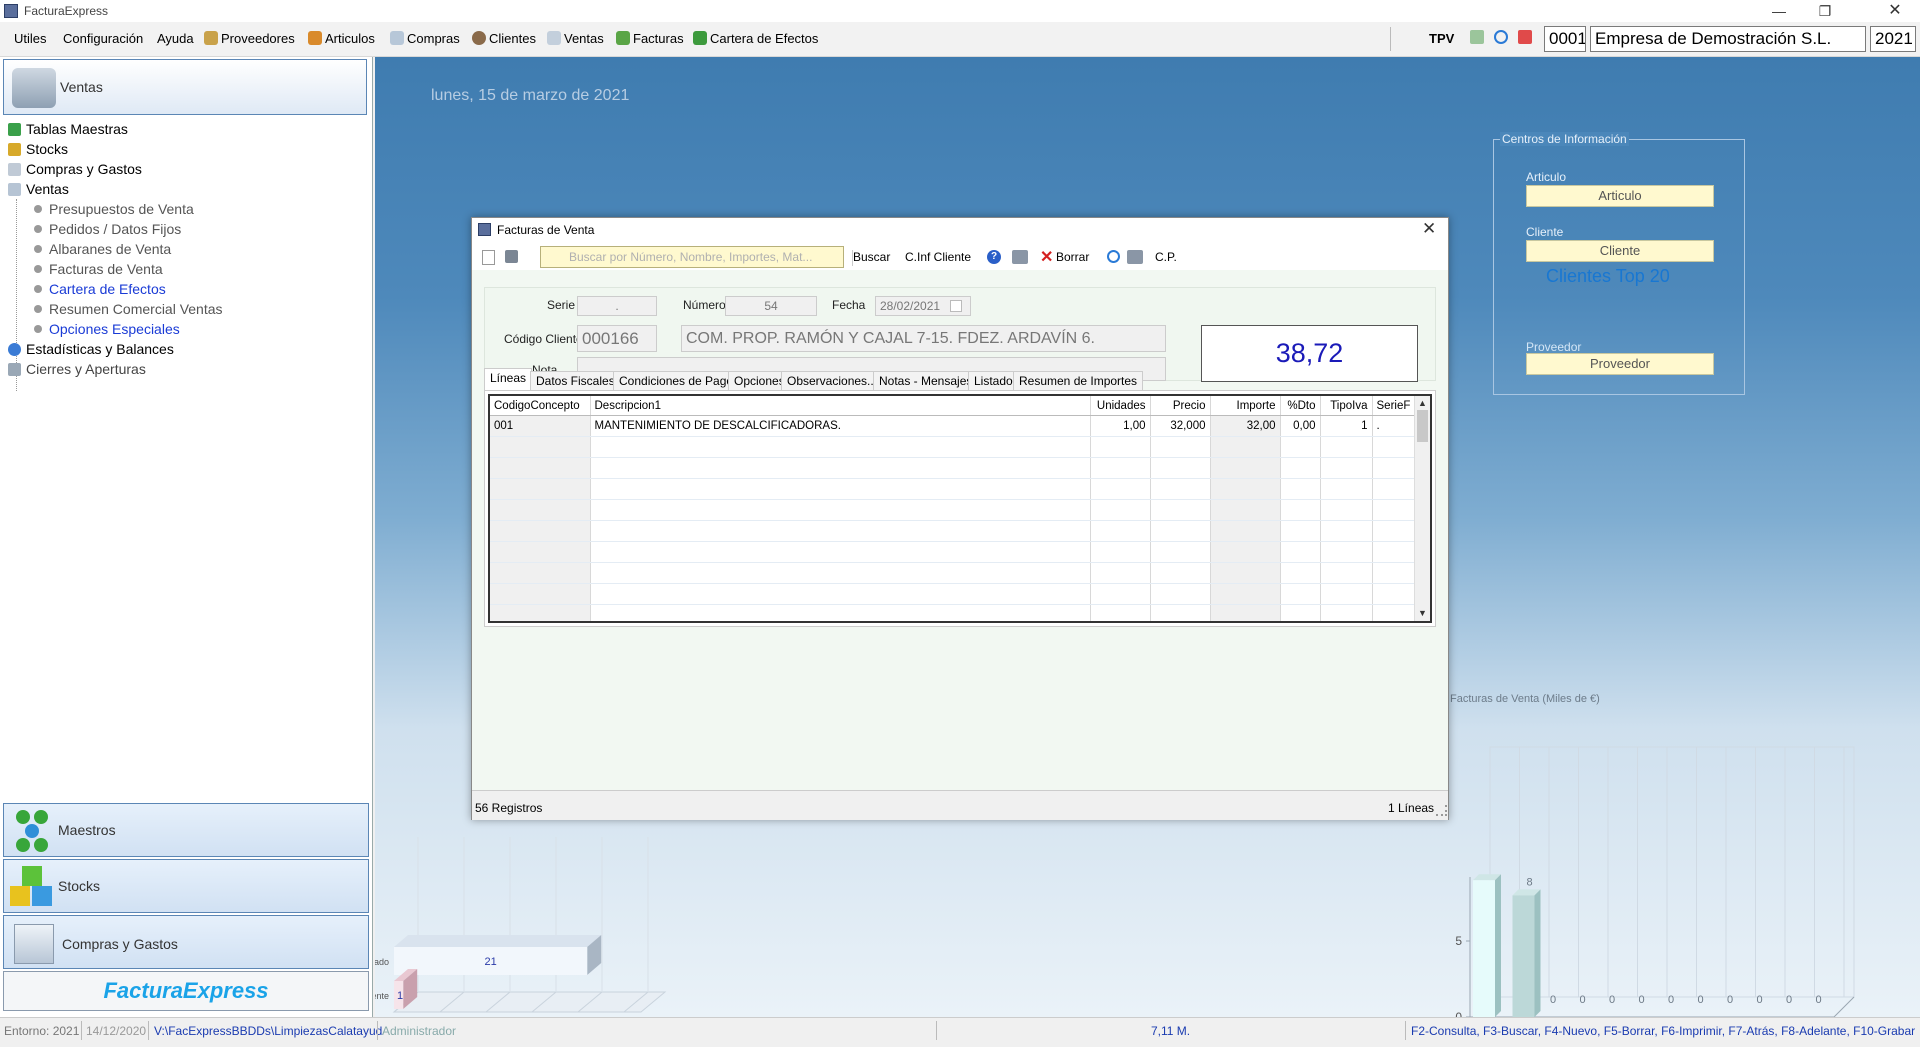  Describe the element at coordinates (425, 38) in the screenshot. I see `toolbar-compras: Compras` at that location.